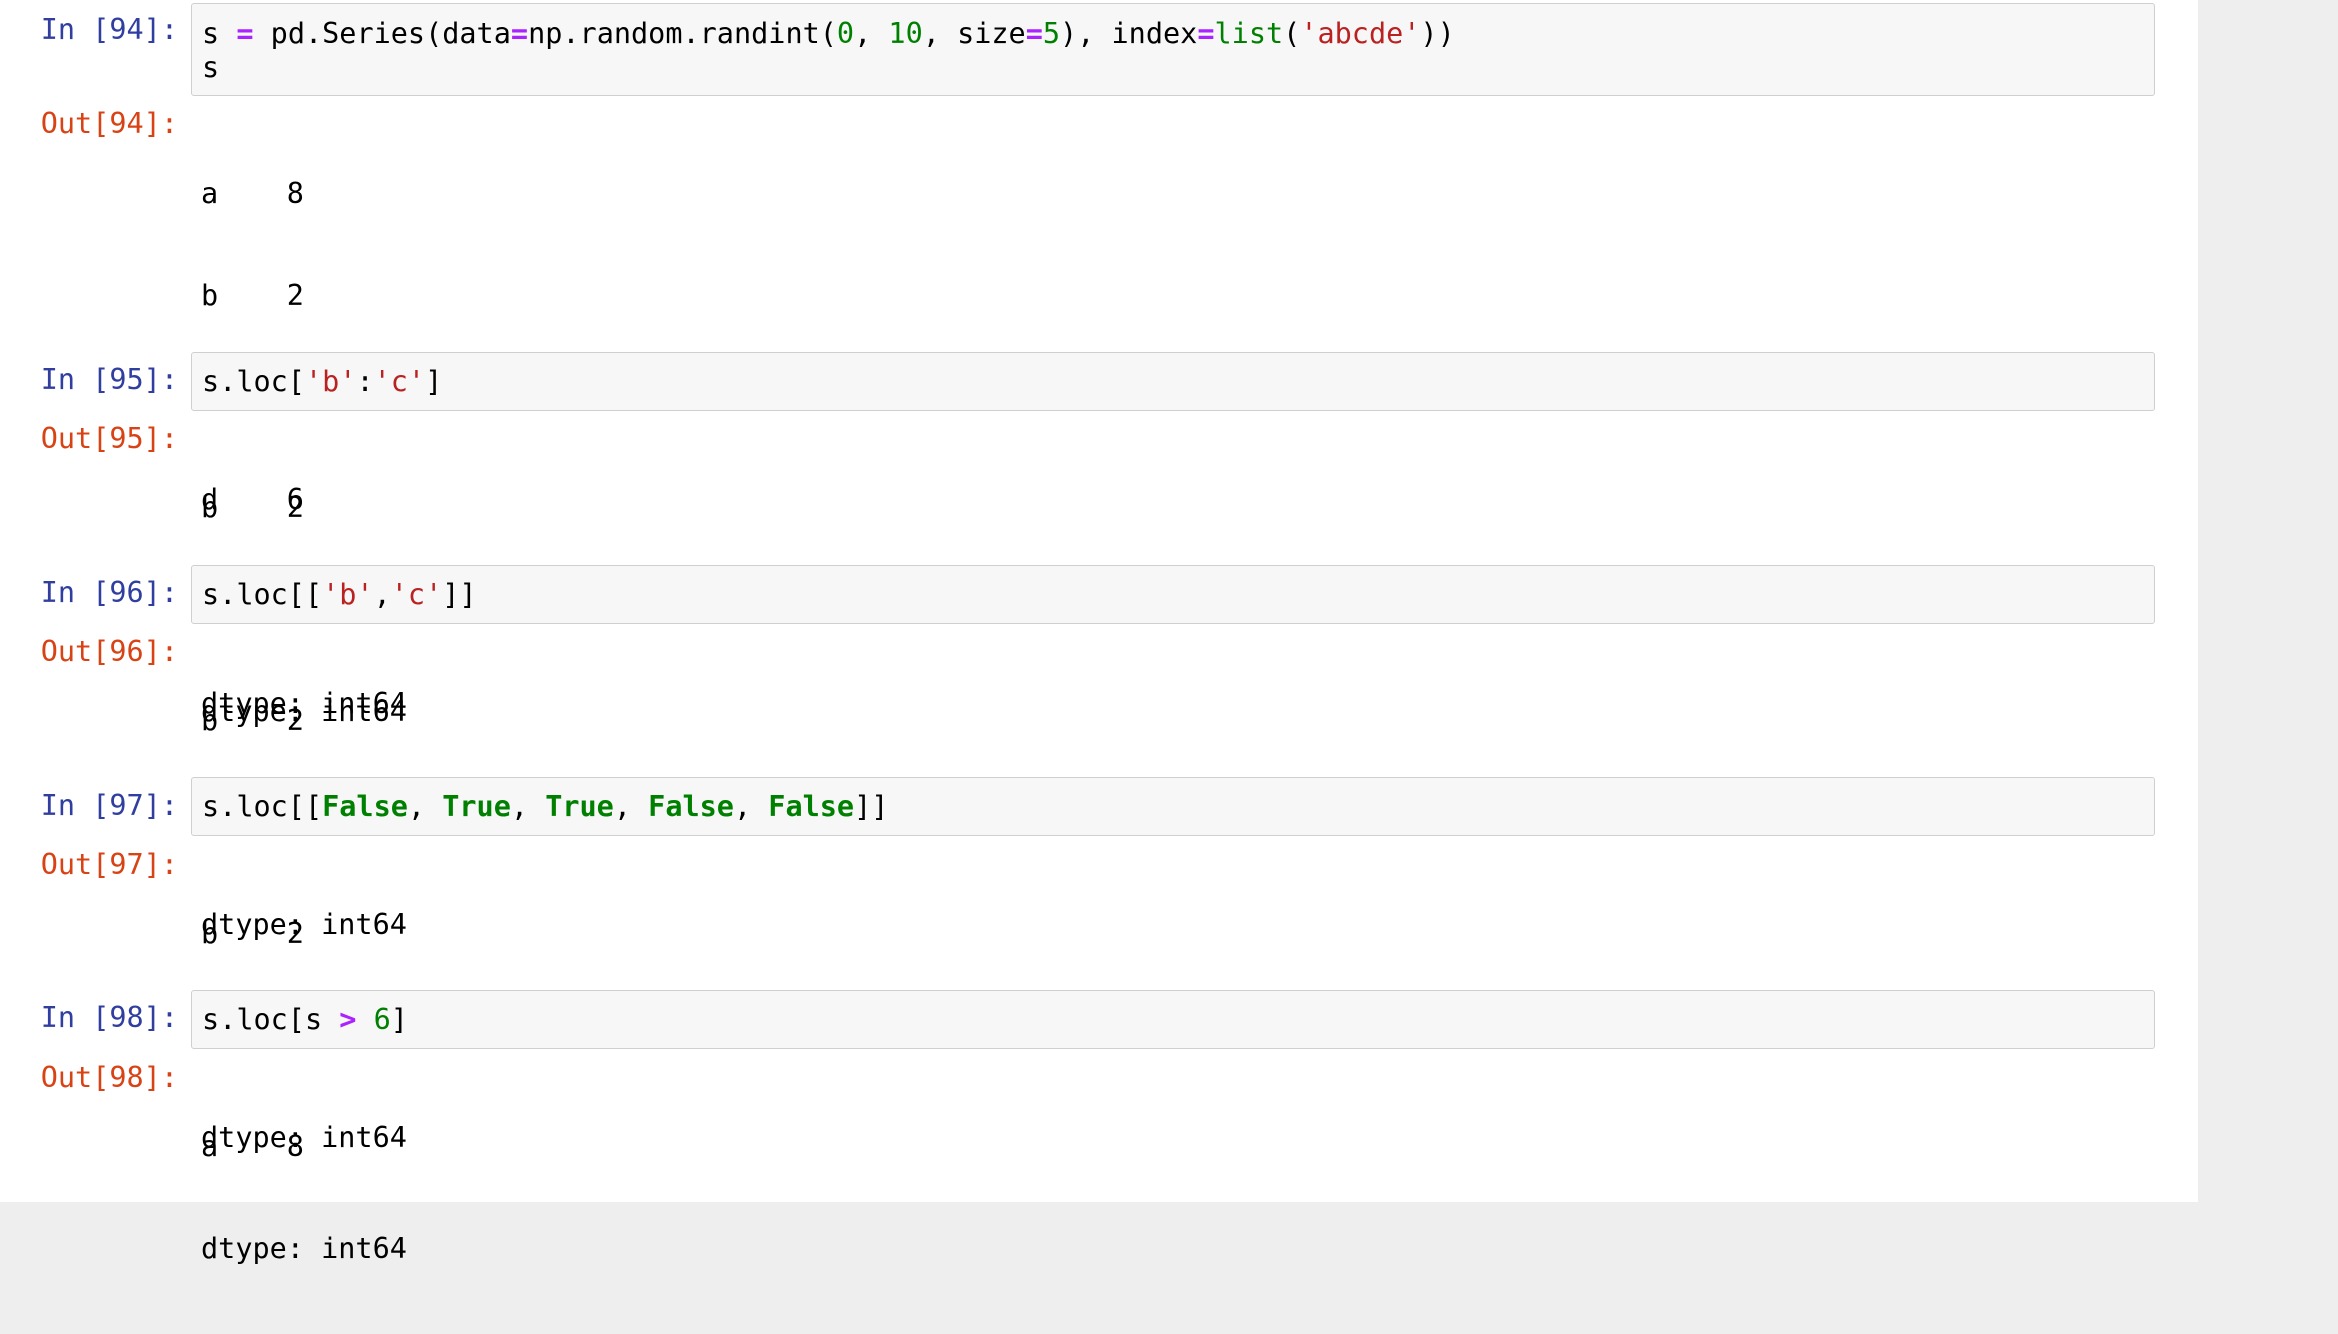  Describe the element at coordinates (2268, 601) in the screenshot. I see `right-gutter` at that location.